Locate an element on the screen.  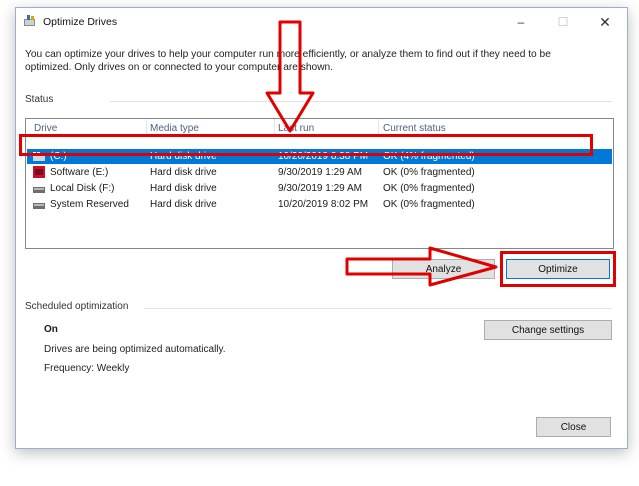
down-arrow-icon is located at coordinates (290, 76).